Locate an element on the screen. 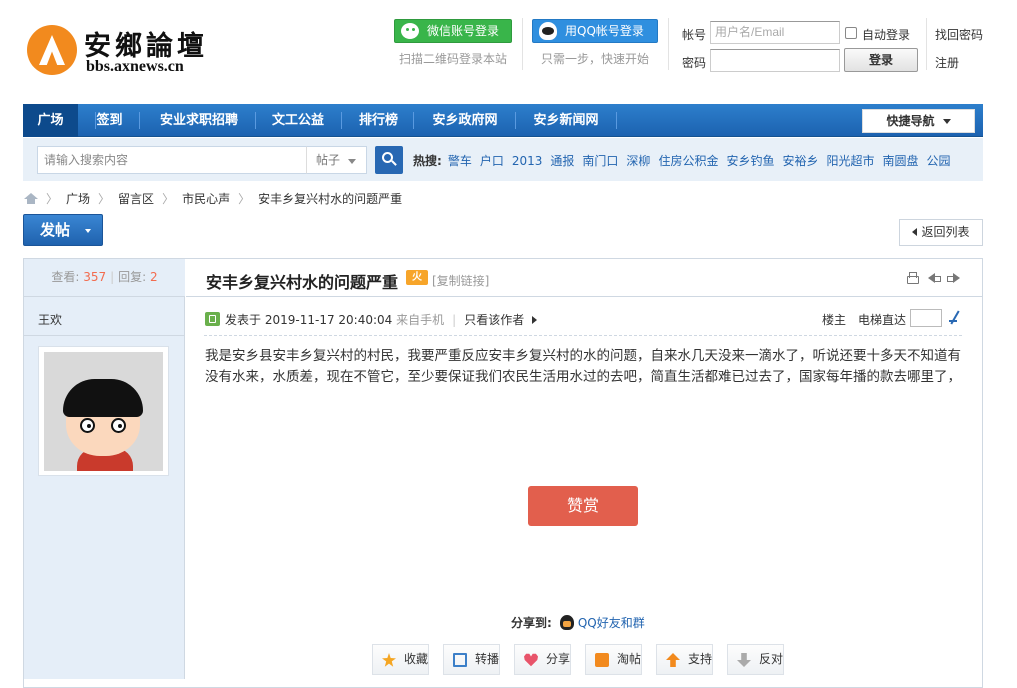 The width and height of the screenshot is (1017, 688). hot-search-link: 南圆盘 is located at coordinates (901, 161).